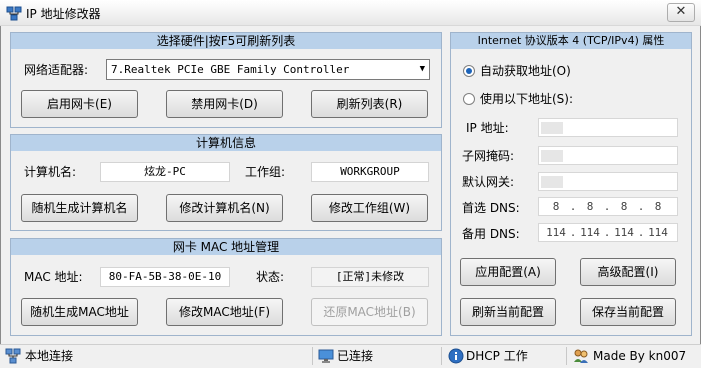 The image size is (701, 368). What do you see at coordinates (640, 356) in the screenshot?
I see `status-author: Made By kn007` at bounding box center [640, 356].